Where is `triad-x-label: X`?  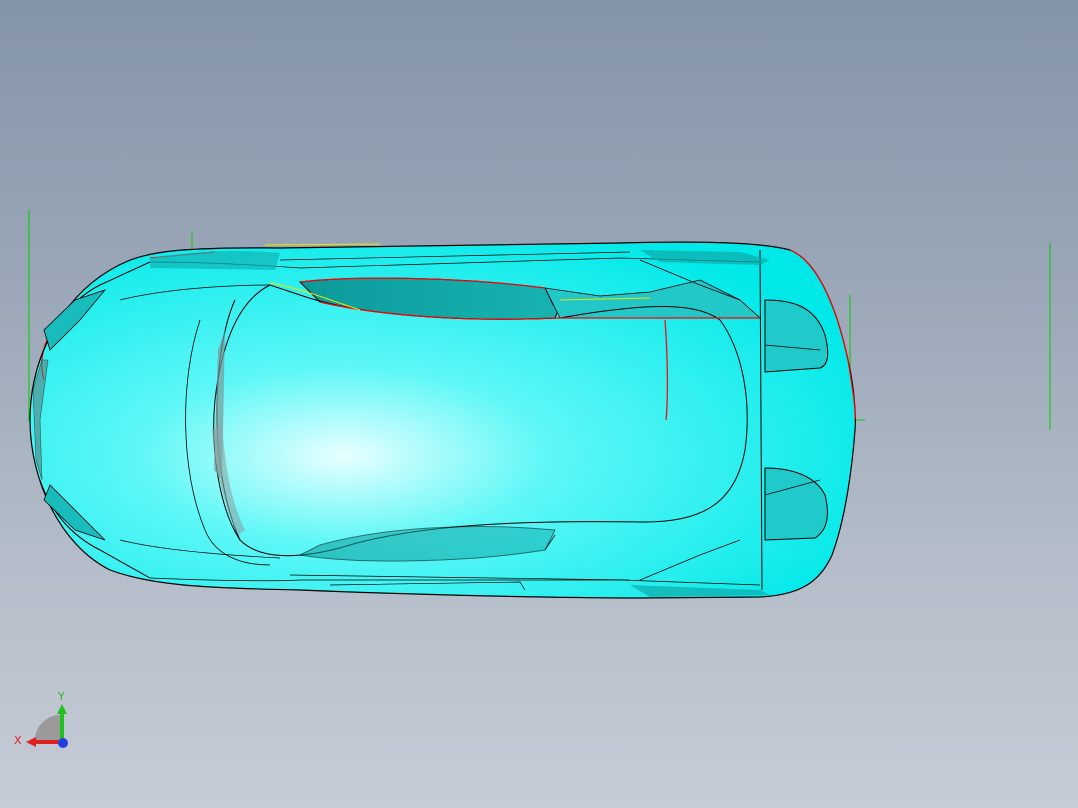
triad-x-label: X is located at coordinates (18, 740).